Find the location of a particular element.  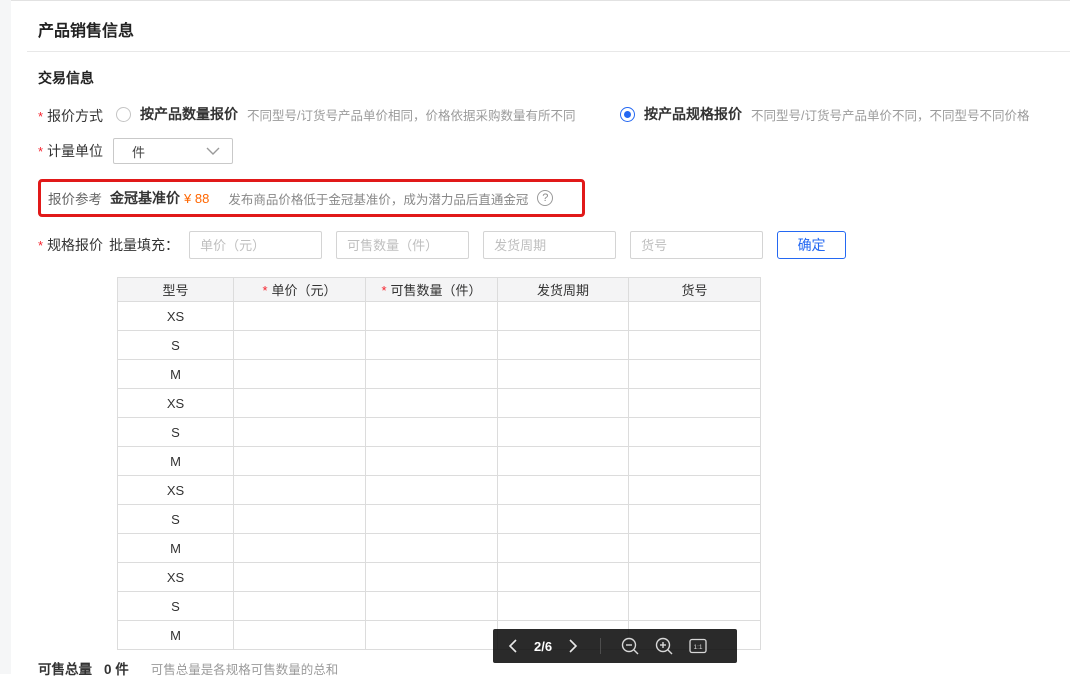

col-header-1: * 单价（元） is located at coordinates (299, 289).